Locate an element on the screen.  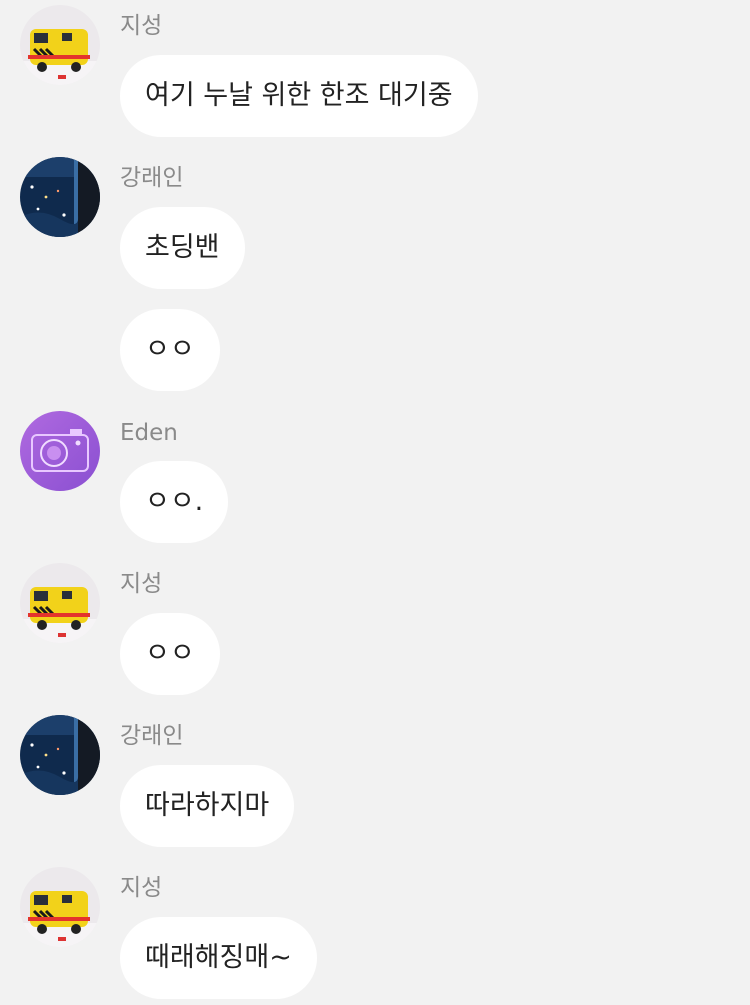
message-bubble: 때래해징매~ is located at coordinates (218, 958).